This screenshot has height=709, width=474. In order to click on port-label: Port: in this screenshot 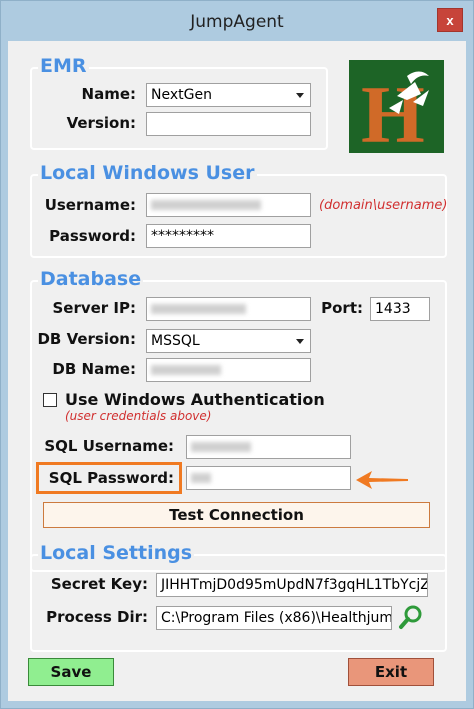, I will do `click(342, 308)`.